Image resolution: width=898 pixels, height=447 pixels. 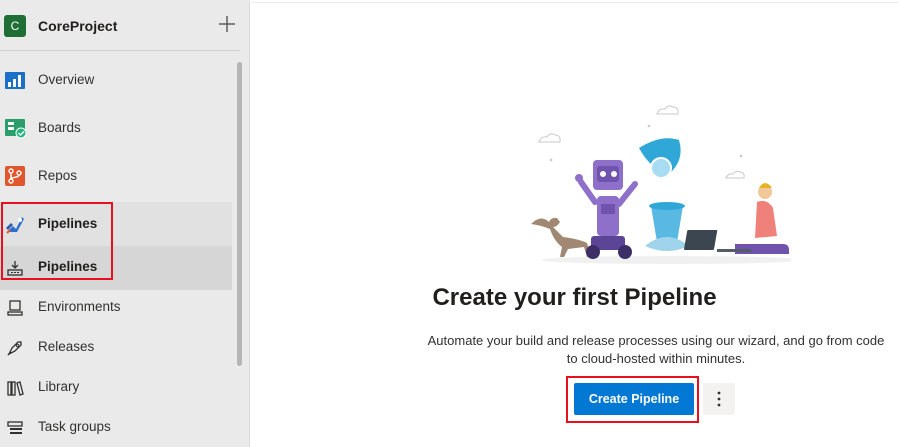 I want to click on project-avatar: C, so click(x=15, y=26).